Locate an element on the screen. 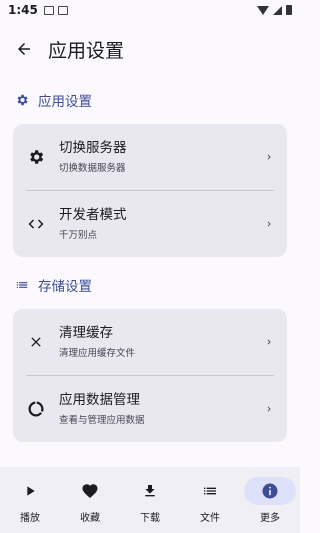  item-title: 应用数据管理 is located at coordinates (99, 400).